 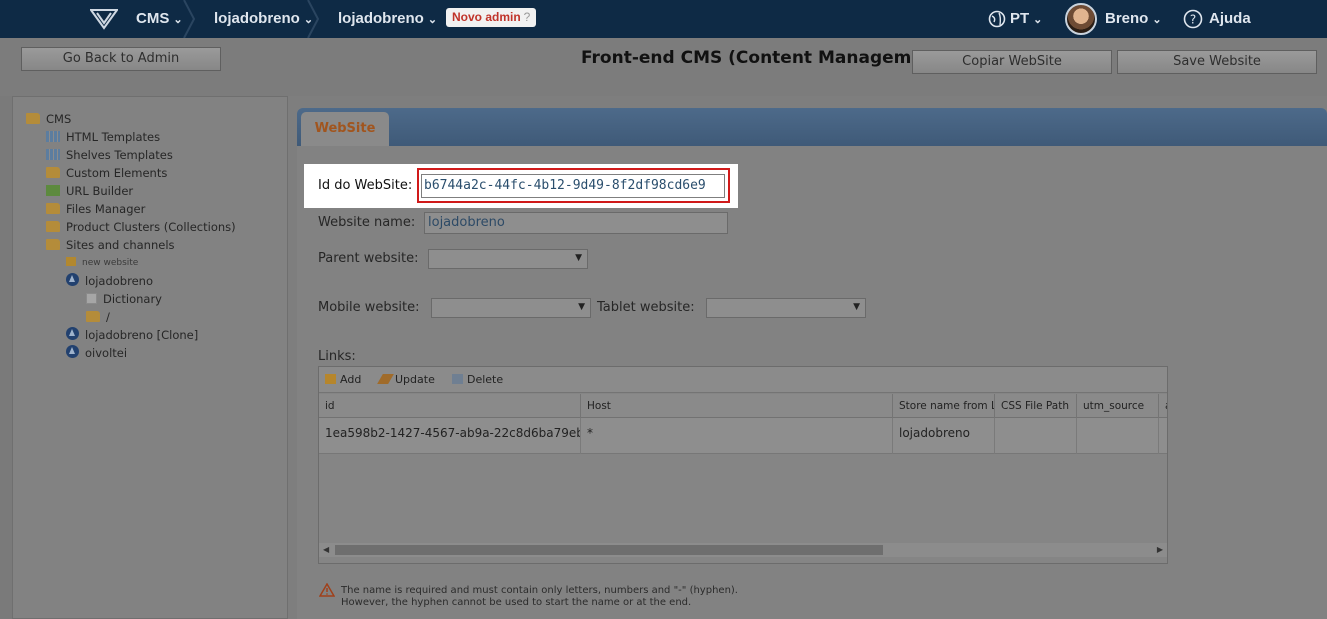 What do you see at coordinates (110, 263) in the screenshot?
I see `tree-item-label: new website` at bounding box center [110, 263].